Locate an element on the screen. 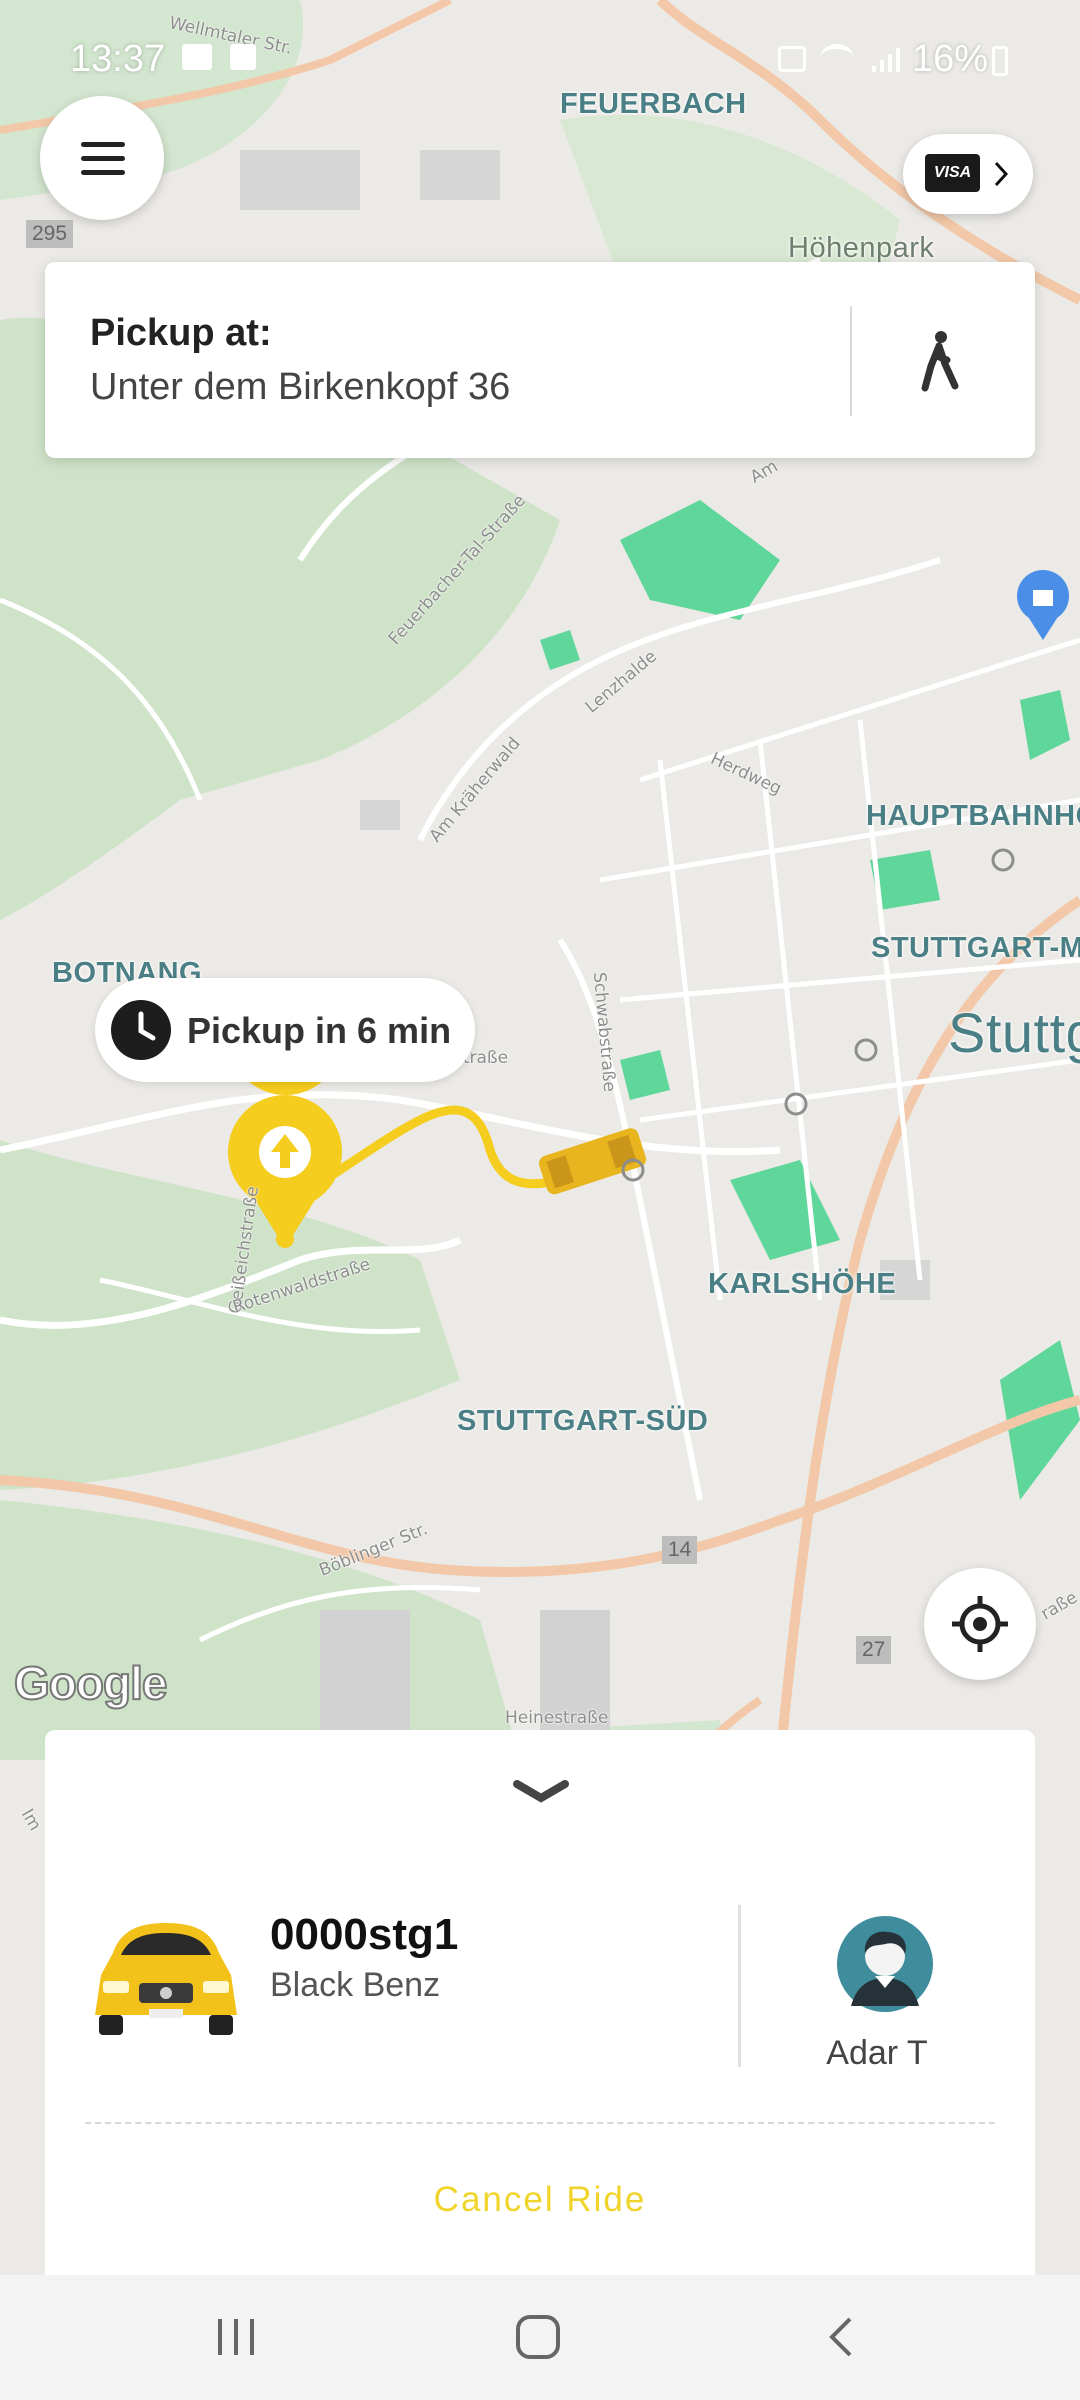 This screenshot has height=2400, width=1080. check-icon is located at coordinates (243, 57).